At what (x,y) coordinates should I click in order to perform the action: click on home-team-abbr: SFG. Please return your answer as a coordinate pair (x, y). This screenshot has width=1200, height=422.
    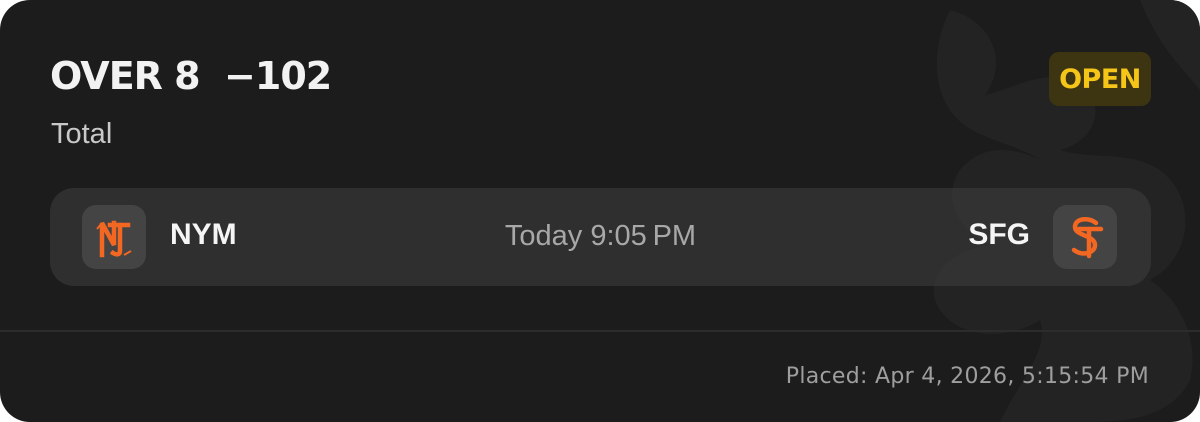
    Looking at the image, I should click on (999, 234).